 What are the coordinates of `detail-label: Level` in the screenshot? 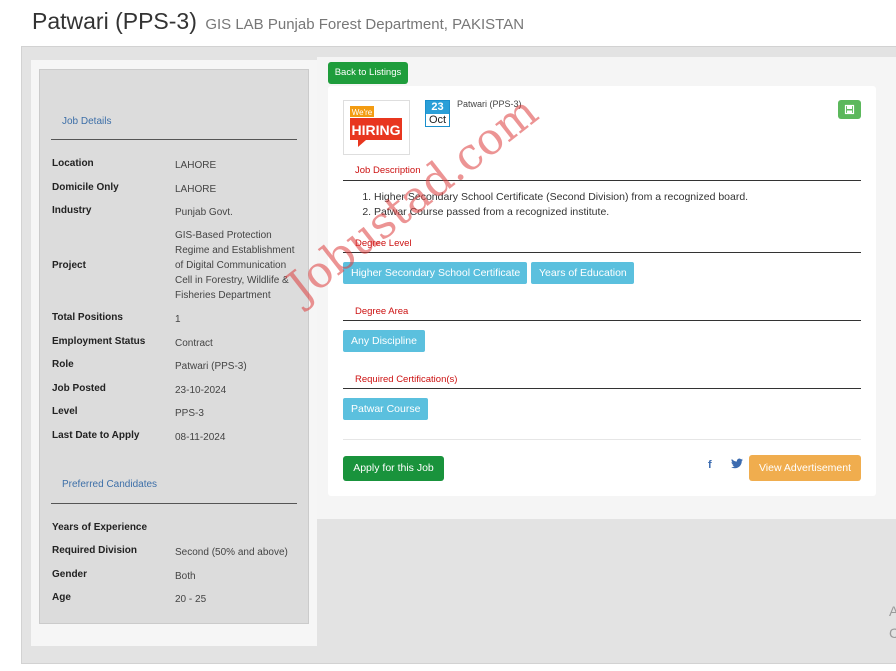 It's located at (65, 411).